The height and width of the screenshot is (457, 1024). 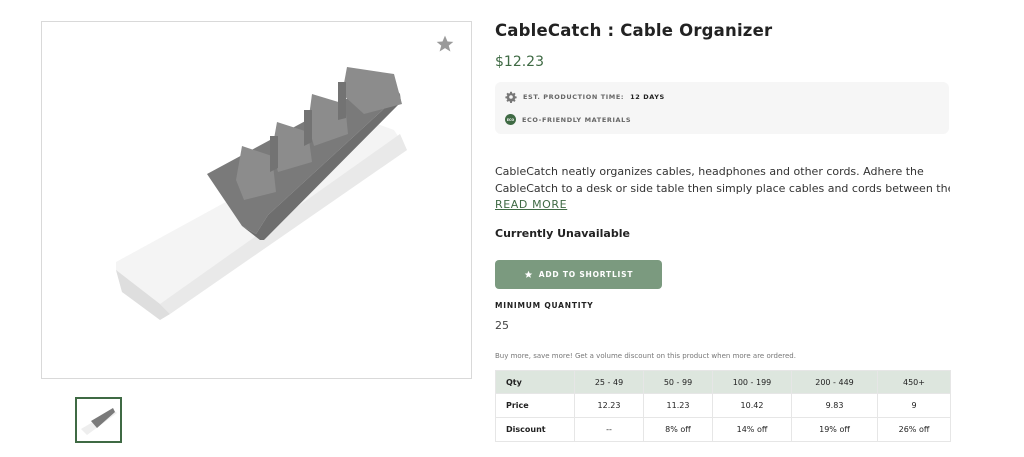 I want to click on add-to-shortlist-button: ADD TO SHORTLIST, so click(x=578, y=274).